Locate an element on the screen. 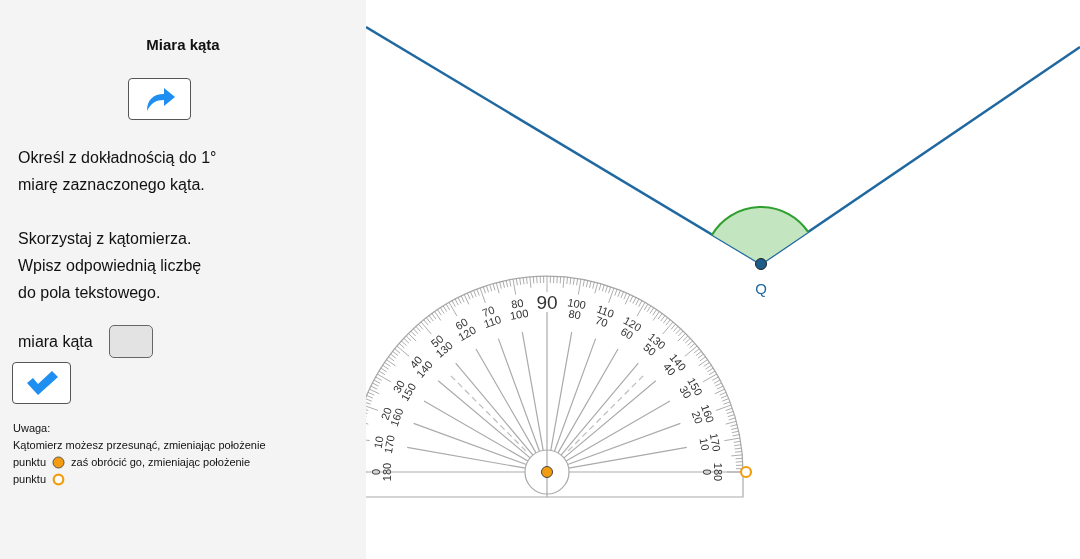 The image size is (1080, 559). check-button is located at coordinates (41, 383).